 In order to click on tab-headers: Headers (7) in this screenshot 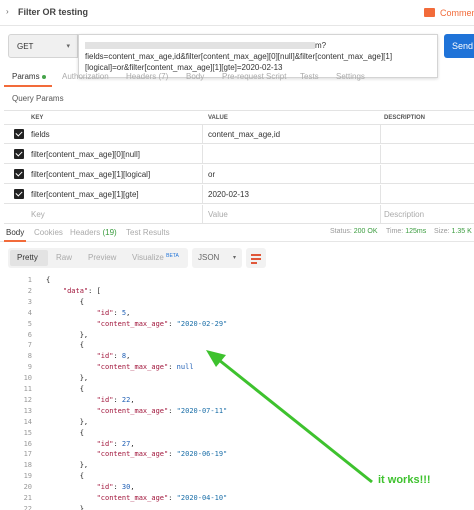, I will do `click(147, 76)`.